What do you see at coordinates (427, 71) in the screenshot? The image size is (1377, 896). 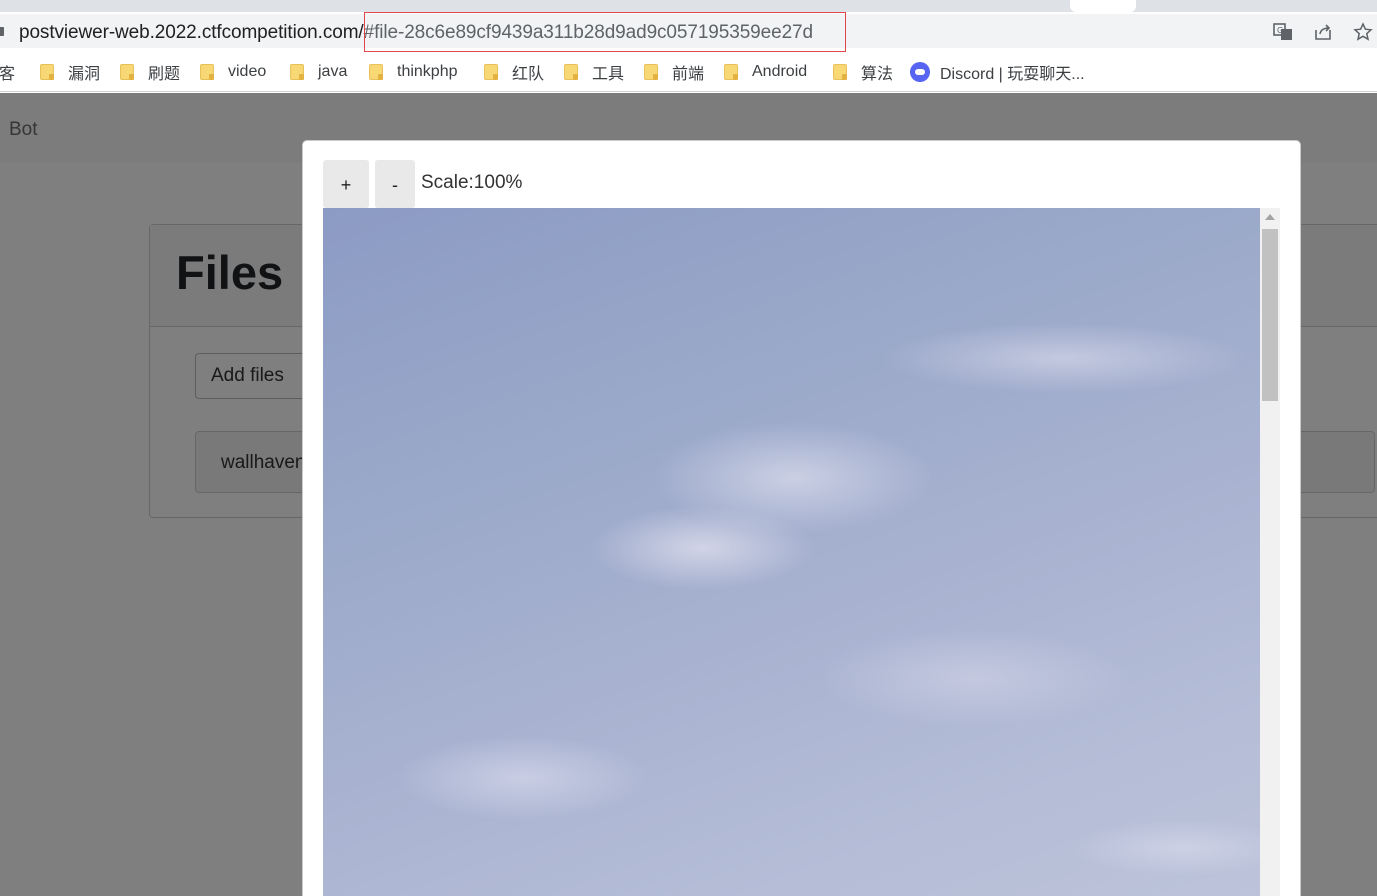 I see `bookmark-label: thinkphp` at bounding box center [427, 71].